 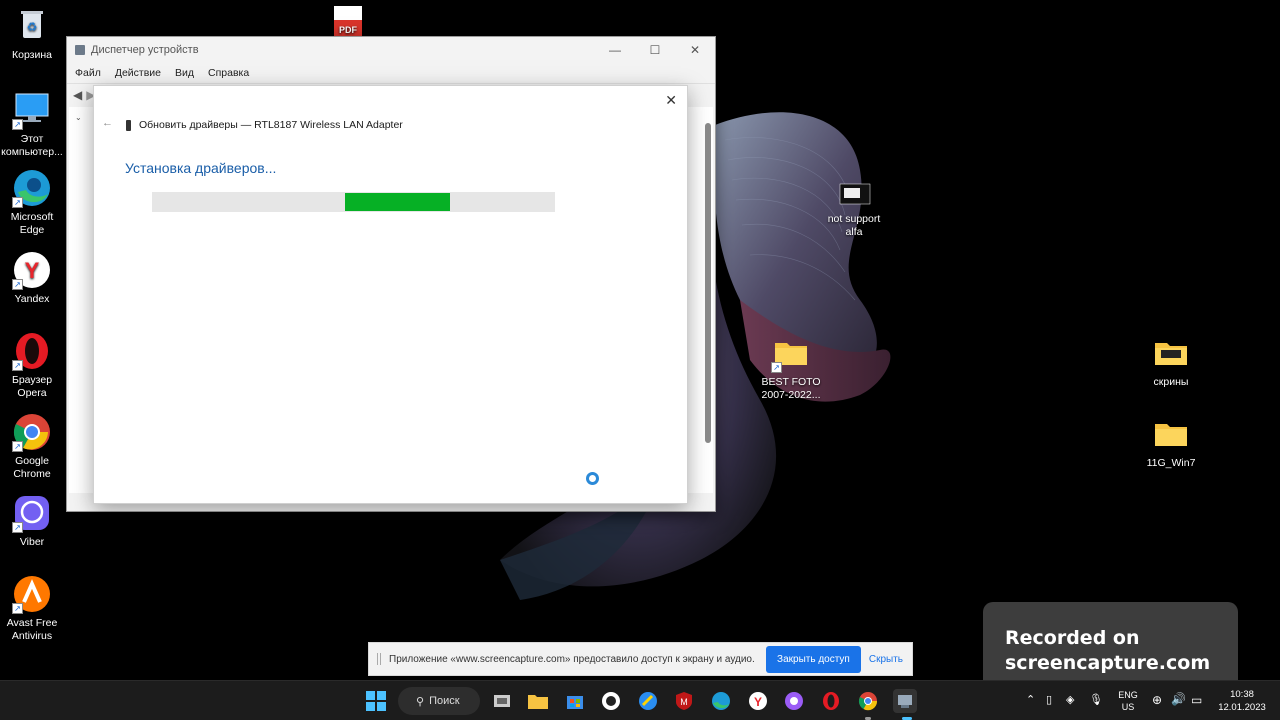 I want to click on desktop-icon-chrome: ↗ Google Chrome, so click(x=32, y=446).